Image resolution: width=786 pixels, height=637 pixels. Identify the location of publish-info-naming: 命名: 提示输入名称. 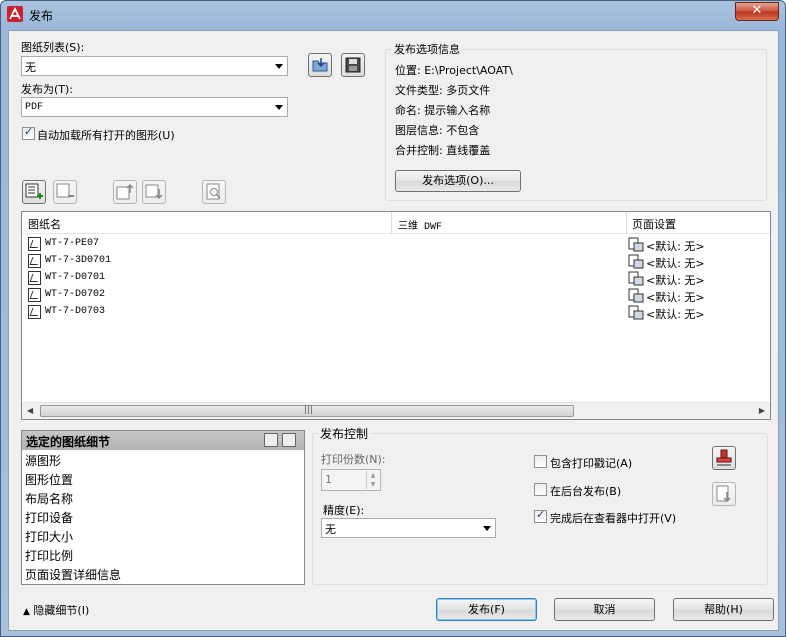
(443, 110).